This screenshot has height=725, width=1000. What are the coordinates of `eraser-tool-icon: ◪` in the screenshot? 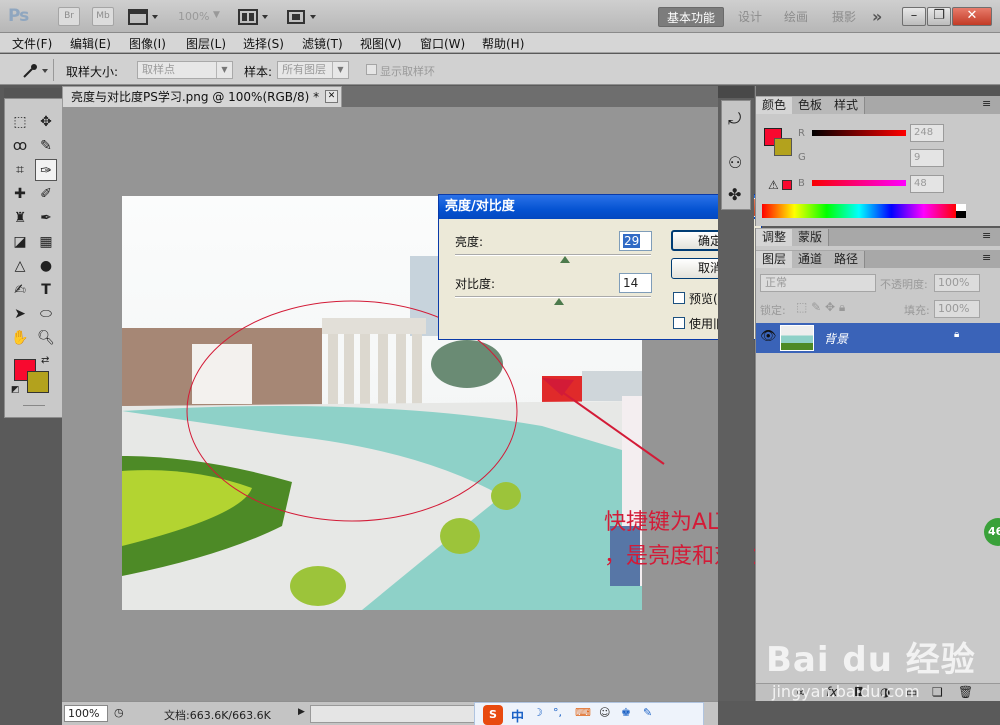 It's located at (20, 242).